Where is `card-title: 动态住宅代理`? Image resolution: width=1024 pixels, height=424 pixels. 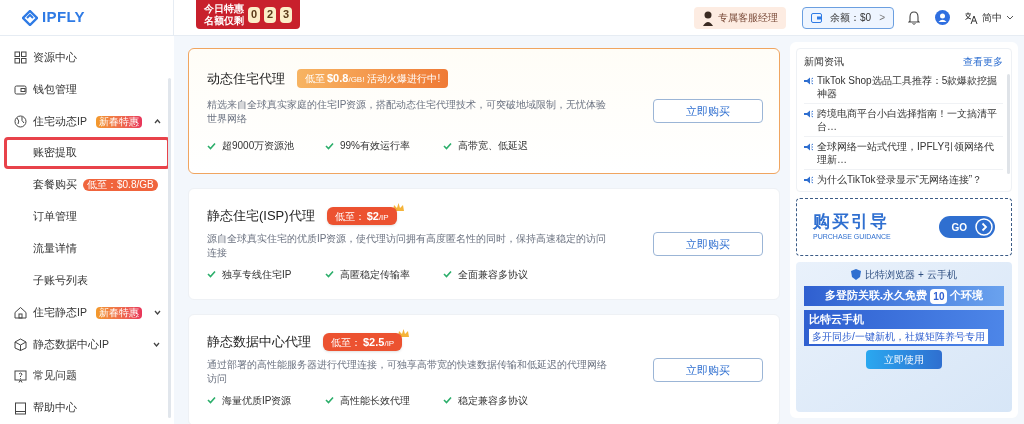
card-title: 动态住宅代理 is located at coordinates (246, 78).